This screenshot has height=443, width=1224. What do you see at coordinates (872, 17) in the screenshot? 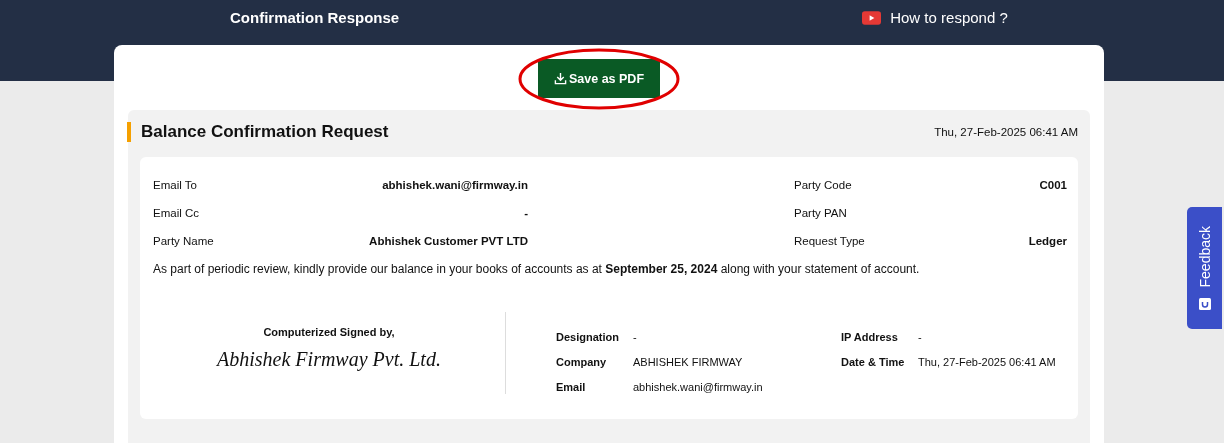
I see `play-icon` at bounding box center [872, 17].